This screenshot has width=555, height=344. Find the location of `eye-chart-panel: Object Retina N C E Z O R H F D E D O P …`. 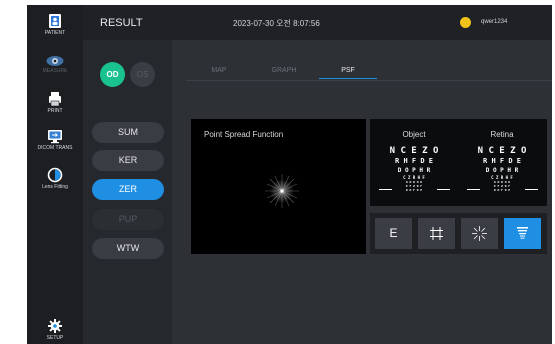

eye-chart-panel: Object Retina N C E Z O R H F D E D O P … is located at coordinates (458, 162).